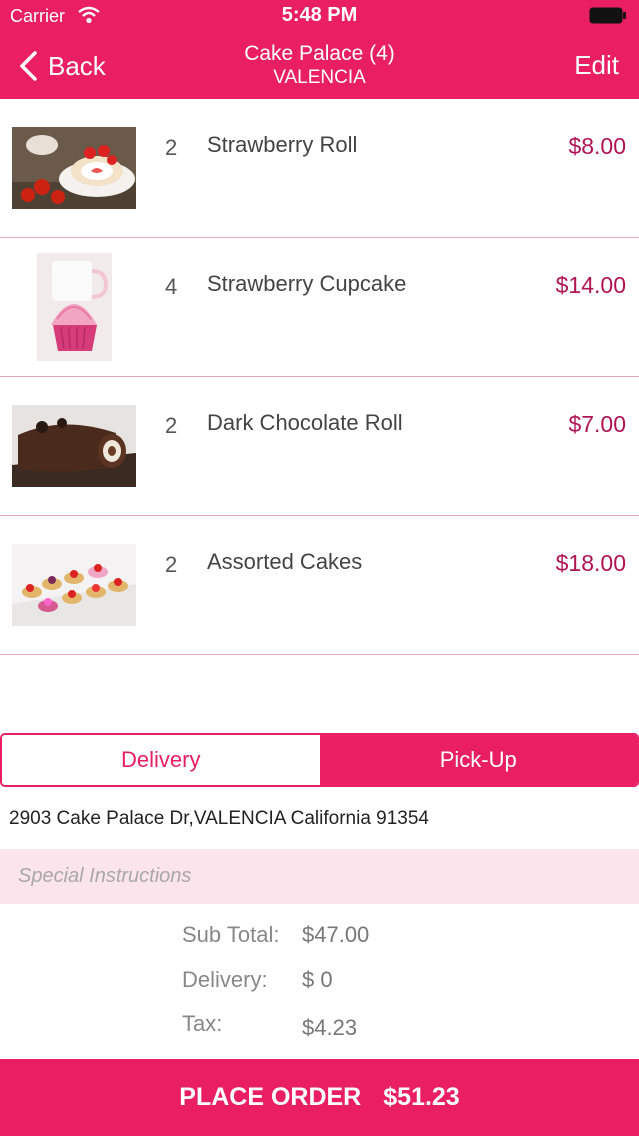  I want to click on strawberry-cupcake-image, so click(74, 307).